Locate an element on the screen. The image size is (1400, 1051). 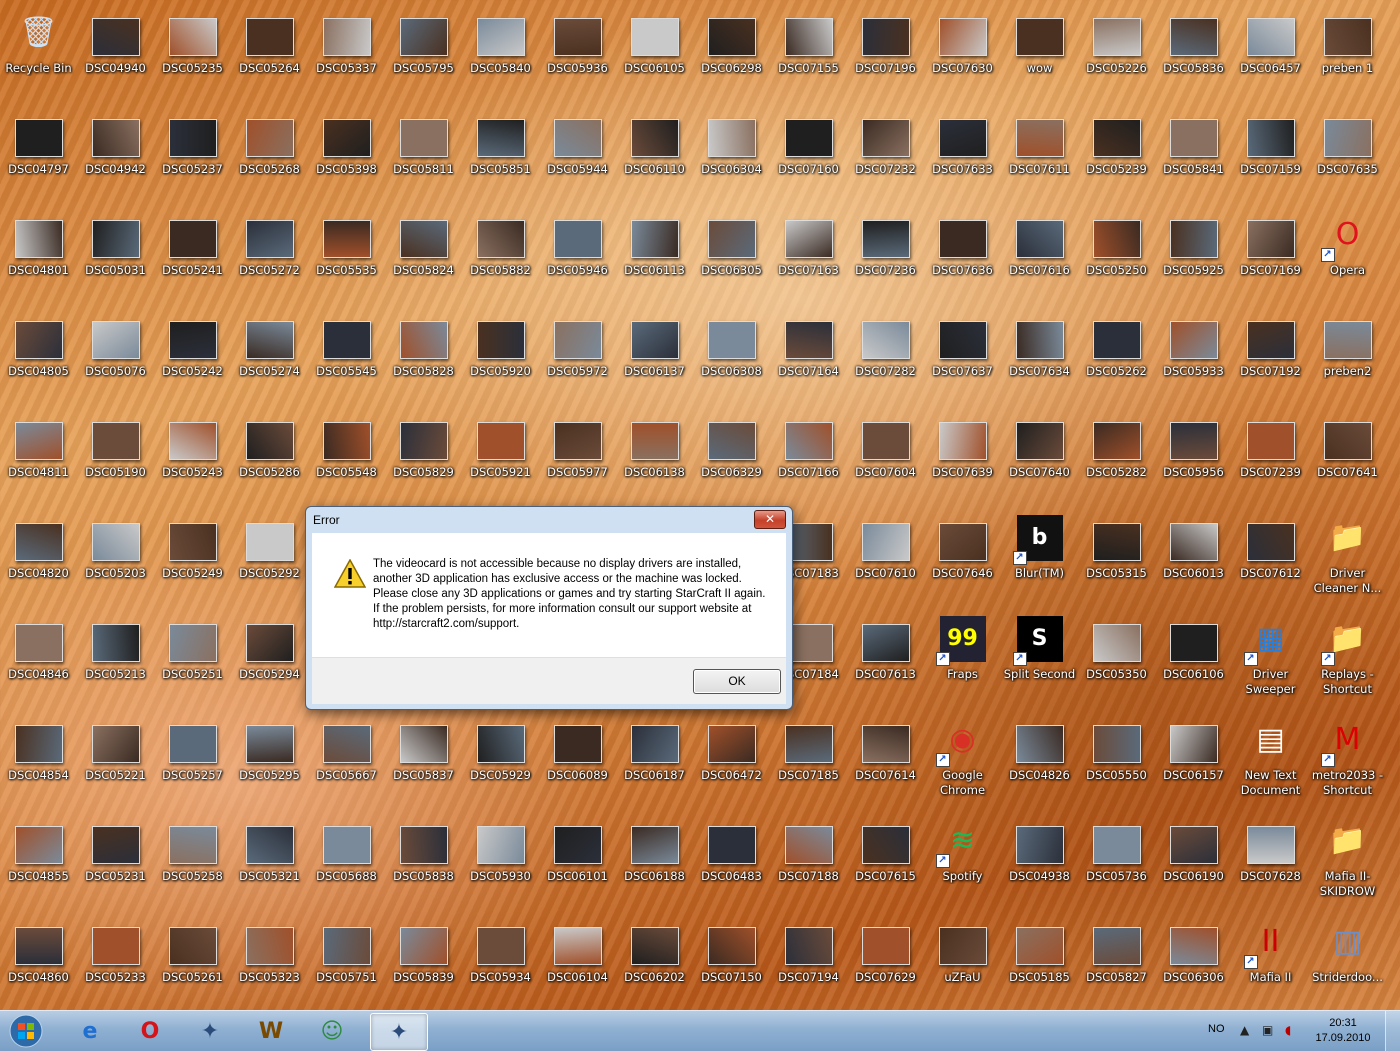
dialog-titlebar: Error ✕ is located at coordinates (549, 520).